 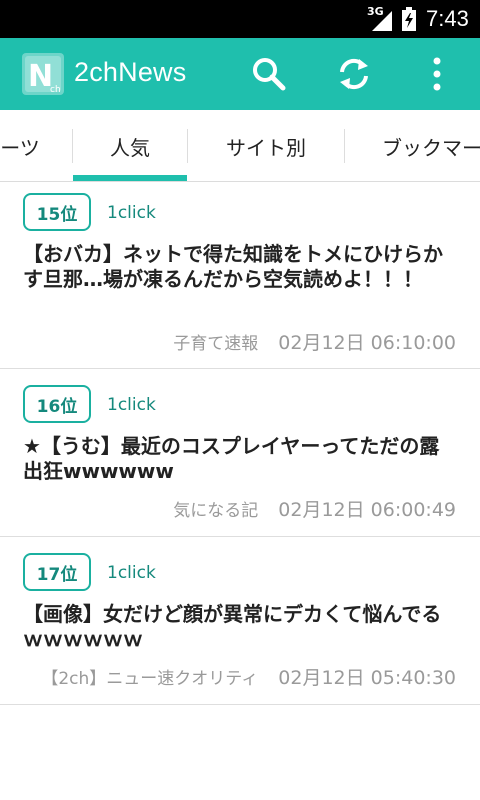 I want to click on app-title: 2chNews, so click(x=130, y=72).